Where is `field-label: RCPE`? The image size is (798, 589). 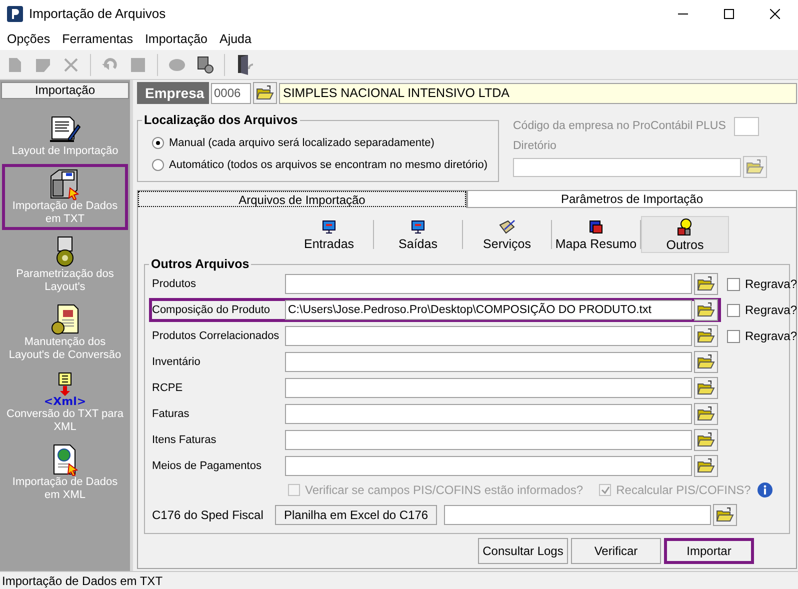
field-label: RCPE is located at coordinates (168, 388).